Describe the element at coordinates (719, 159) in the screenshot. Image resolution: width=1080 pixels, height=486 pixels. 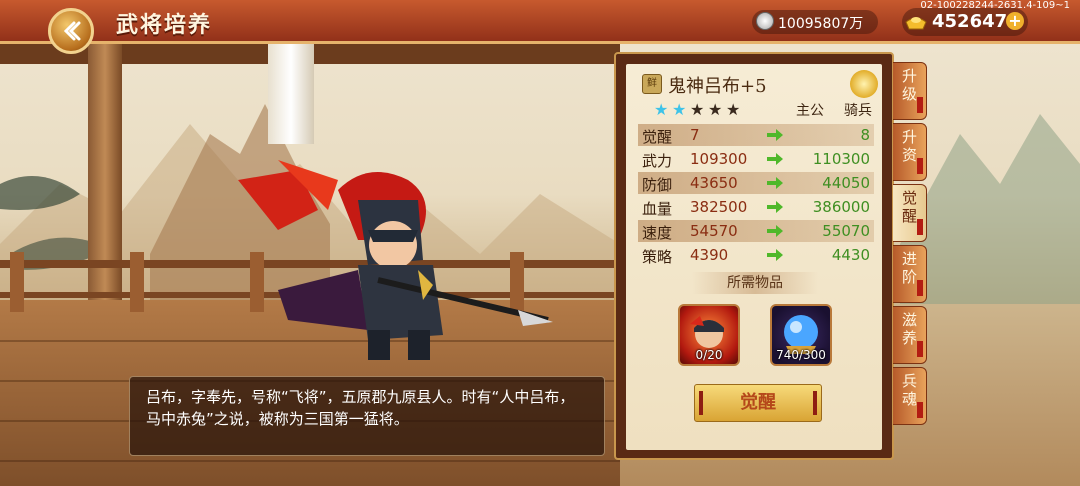
I see `stat-current-value: 109300` at that location.